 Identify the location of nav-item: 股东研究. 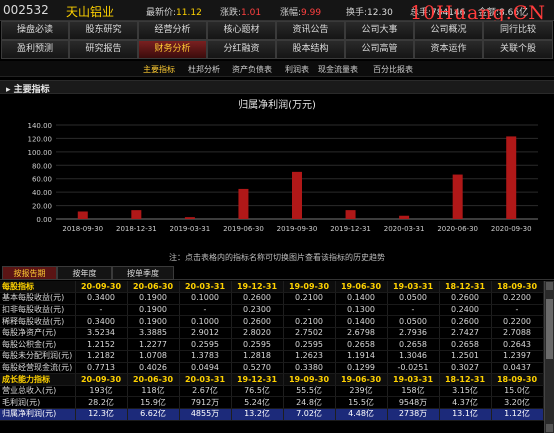
(103, 30).